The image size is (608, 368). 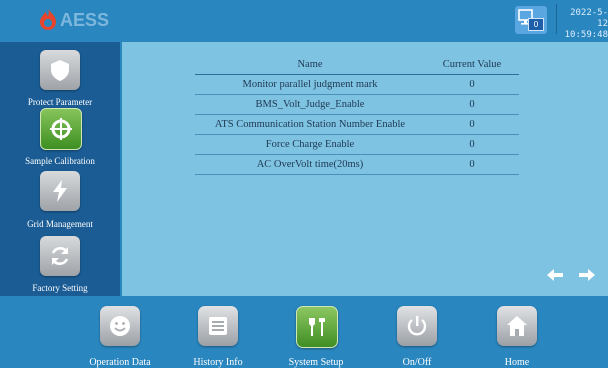 What do you see at coordinates (120, 362) in the screenshot?
I see `nav-label: Operation Data` at bounding box center [120, 362].